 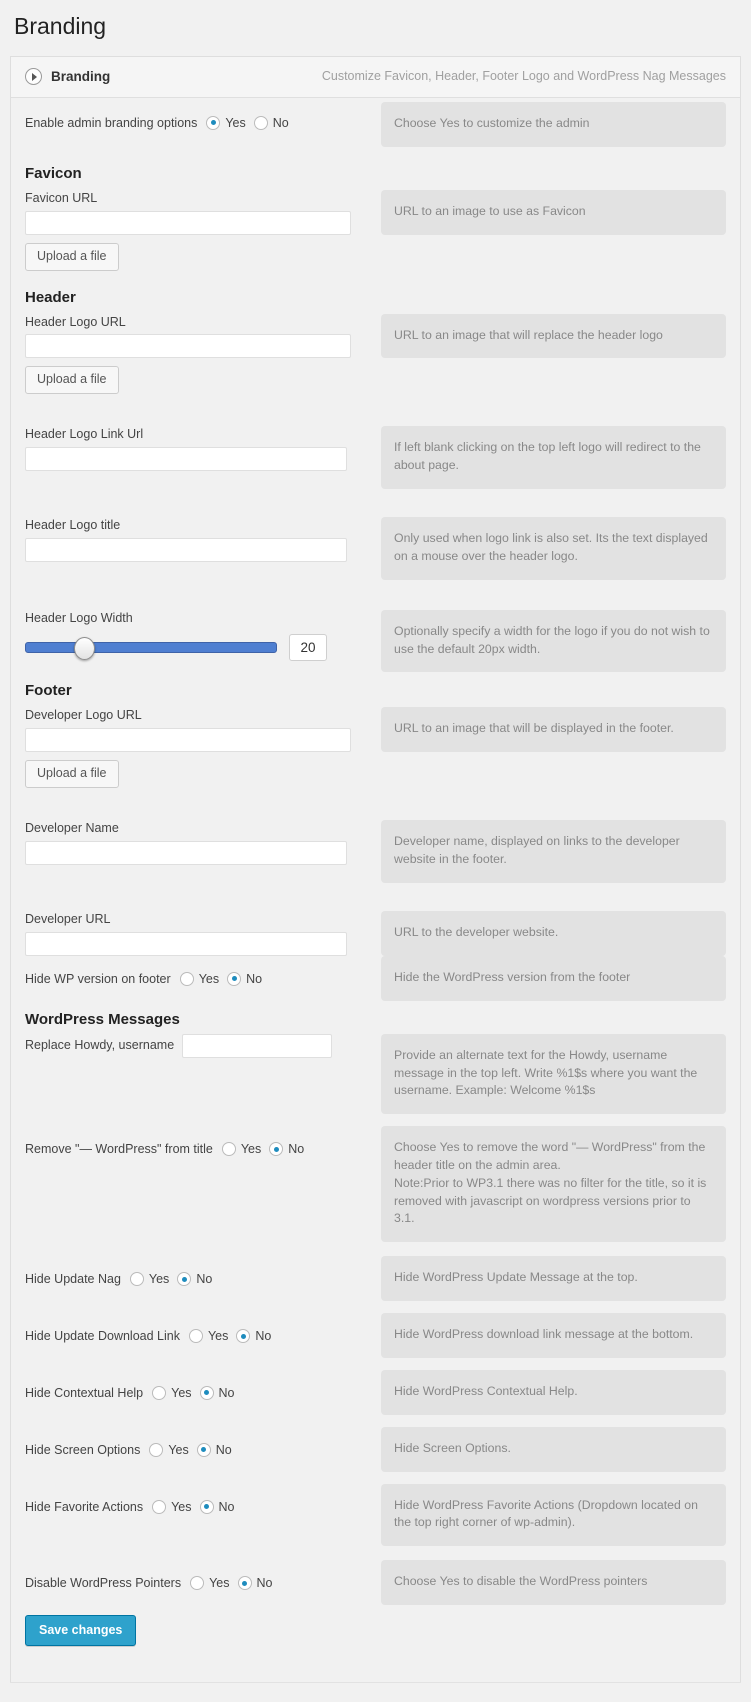 I want to click on header-logo-link-url-input, so click(x=186, y=459).